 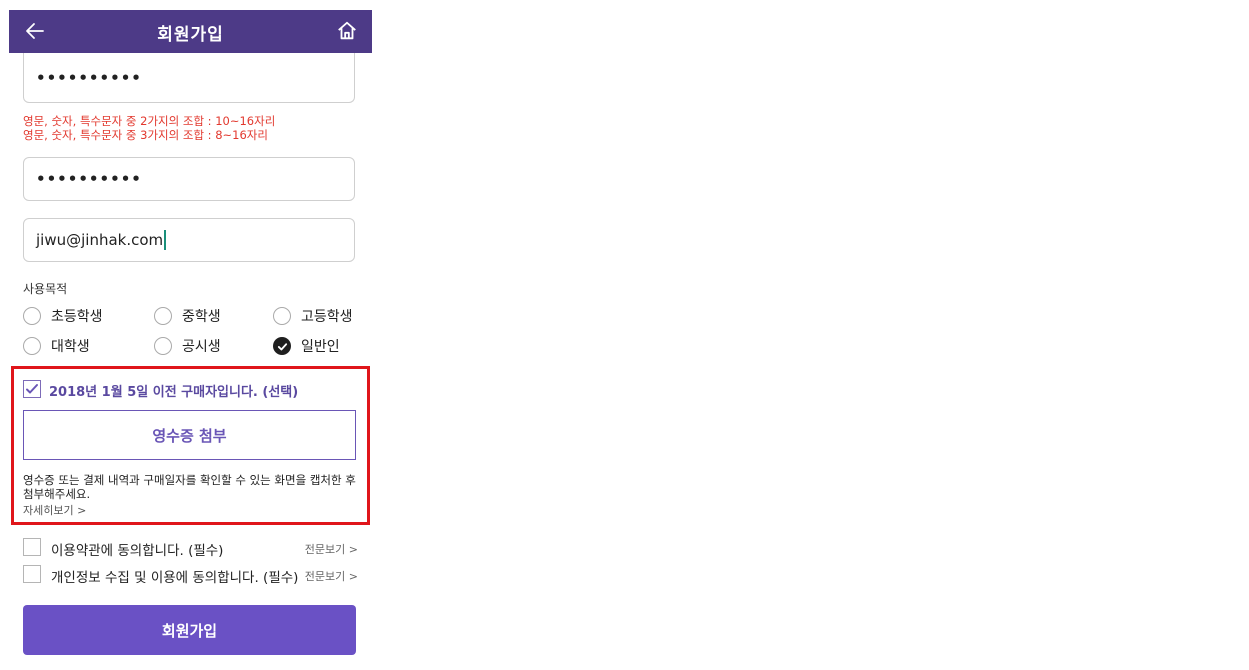 What do you see at coordinates (320, 347) in the screenshot?
I see `radio-label: 일반인` at bounding box center [320, 347].